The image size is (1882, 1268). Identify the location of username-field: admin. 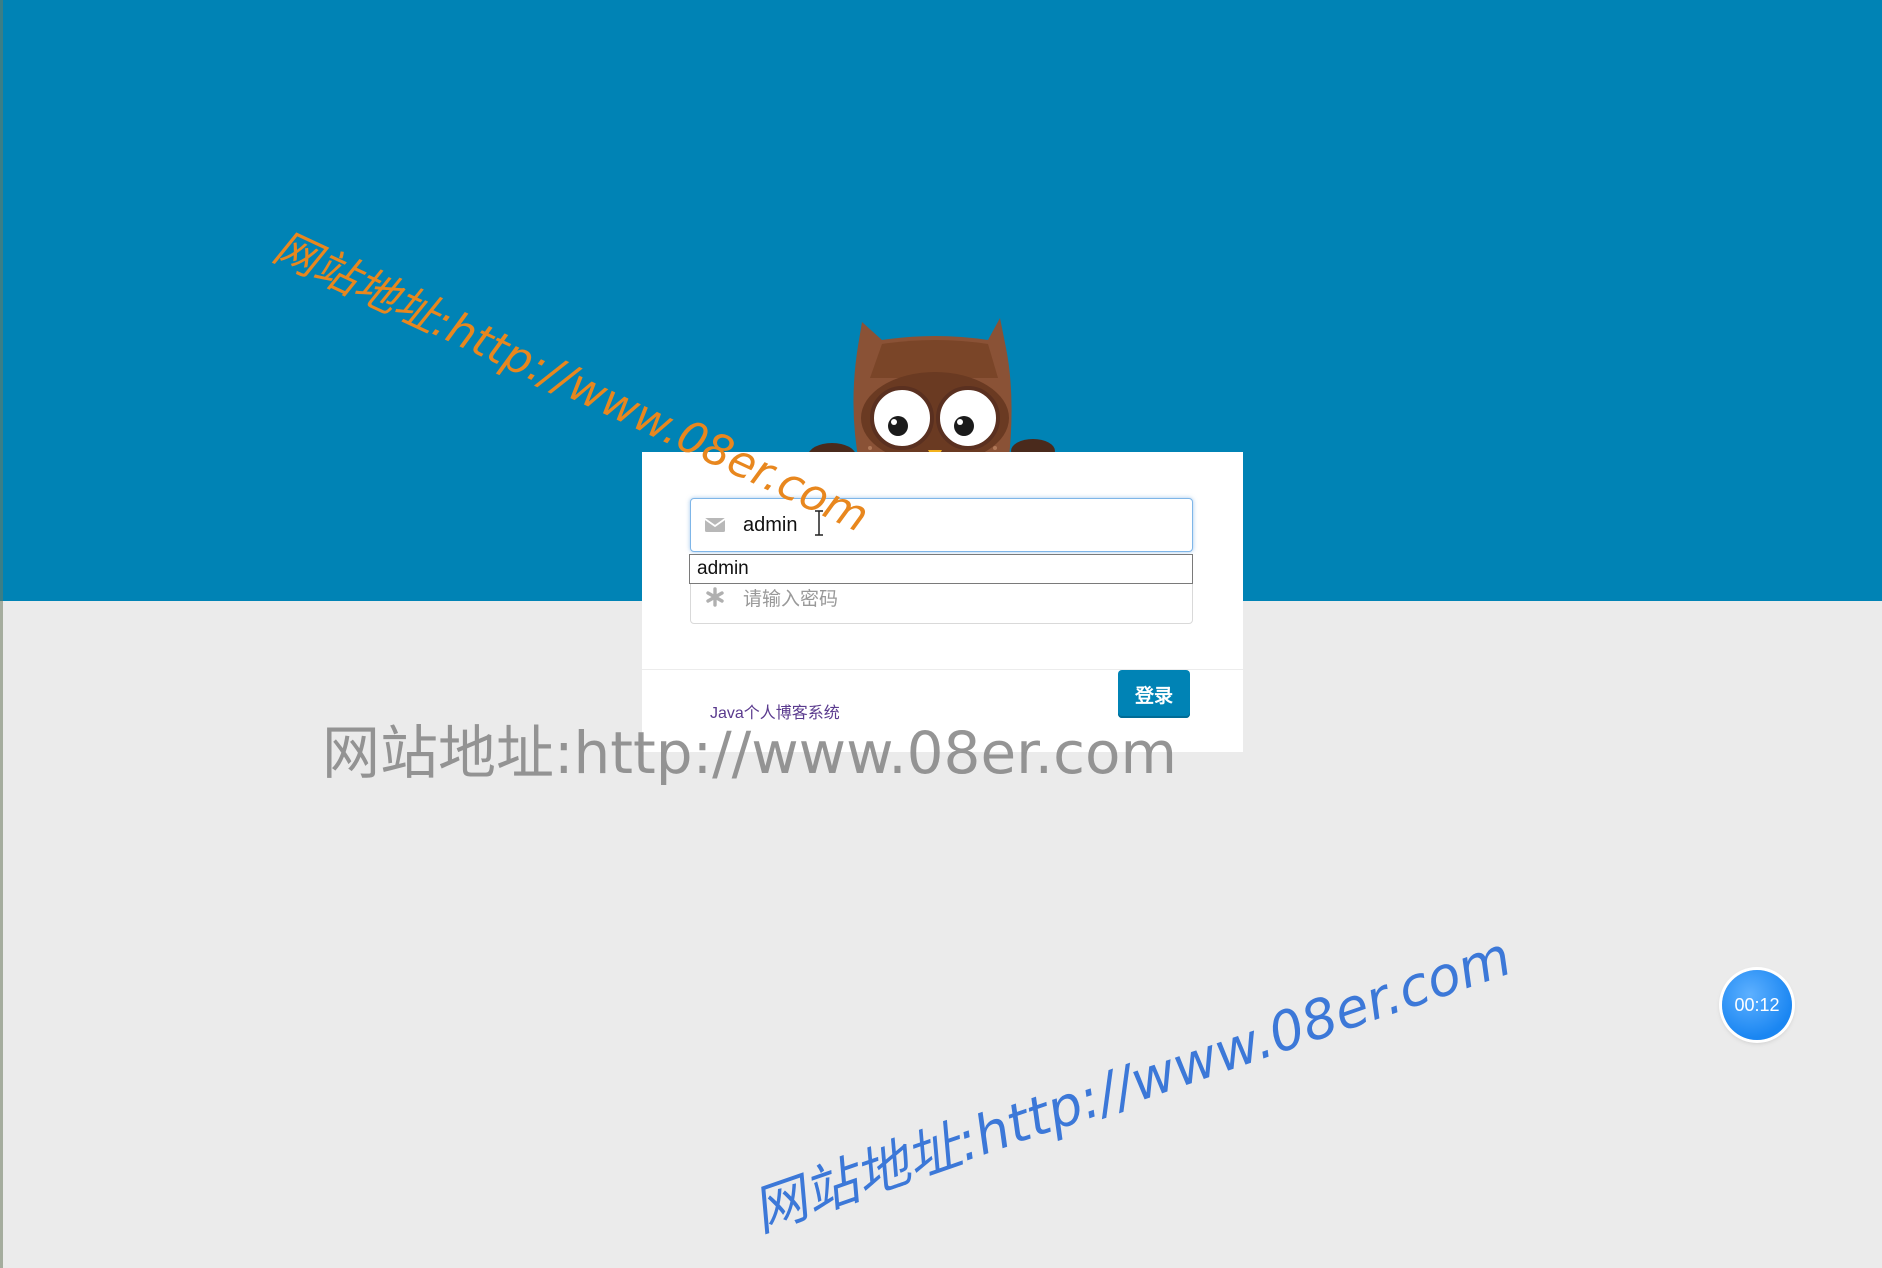
(941, 525).